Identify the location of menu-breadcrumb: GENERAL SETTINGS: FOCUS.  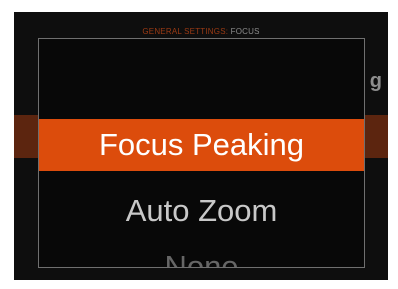
(201, 31).